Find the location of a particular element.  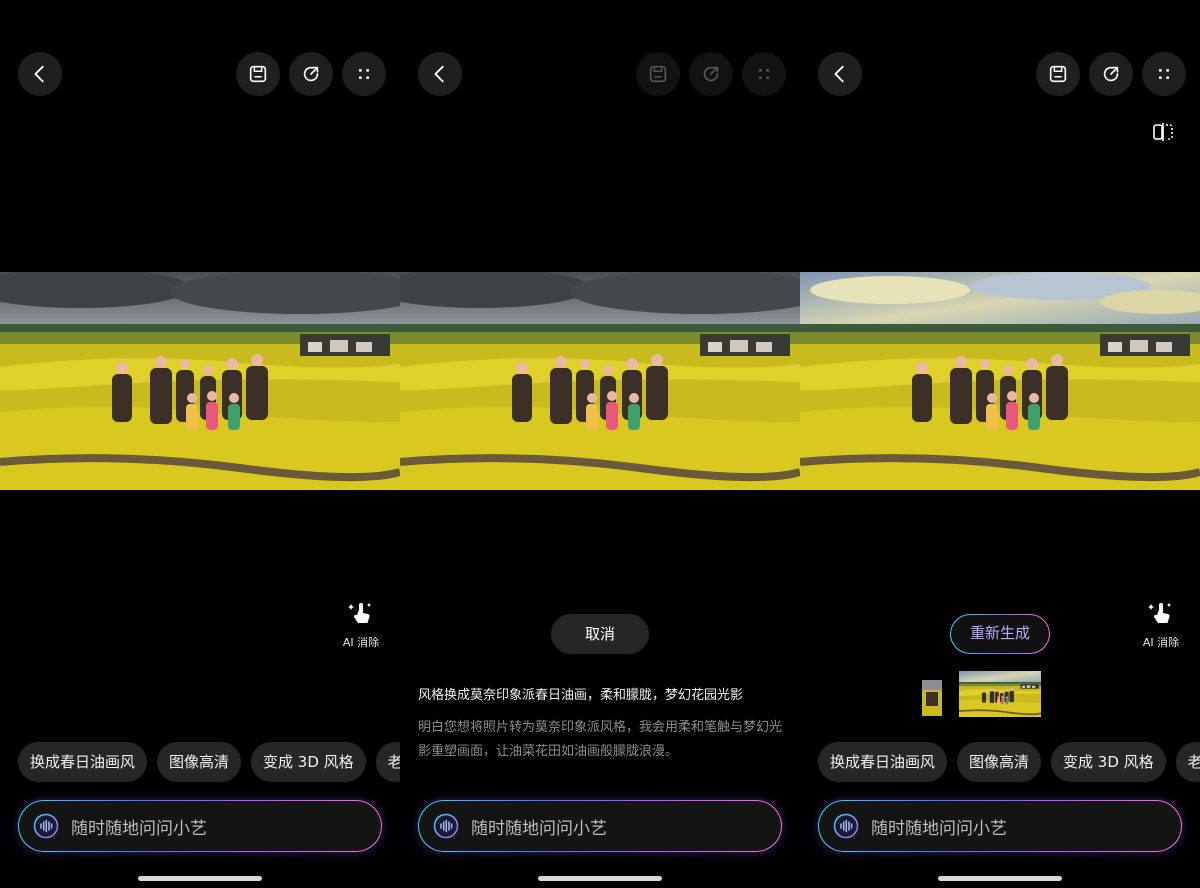

thumbnail-result is located at coordinates (1000, 694).